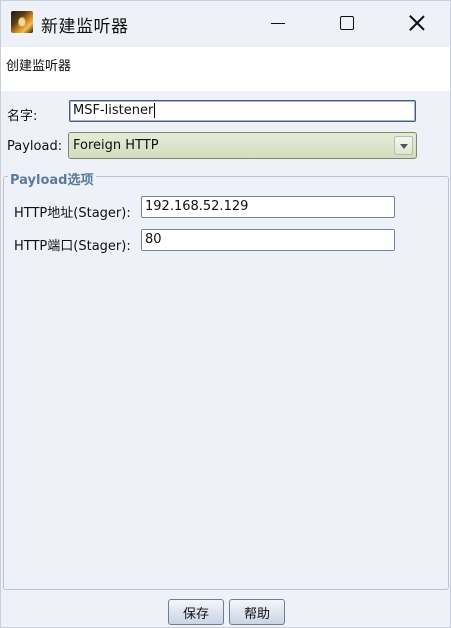  What do you see at coordinates (242, 111) in the screenshot?
I see `name-input: MSF-listener` at bounding box center [242, 111].